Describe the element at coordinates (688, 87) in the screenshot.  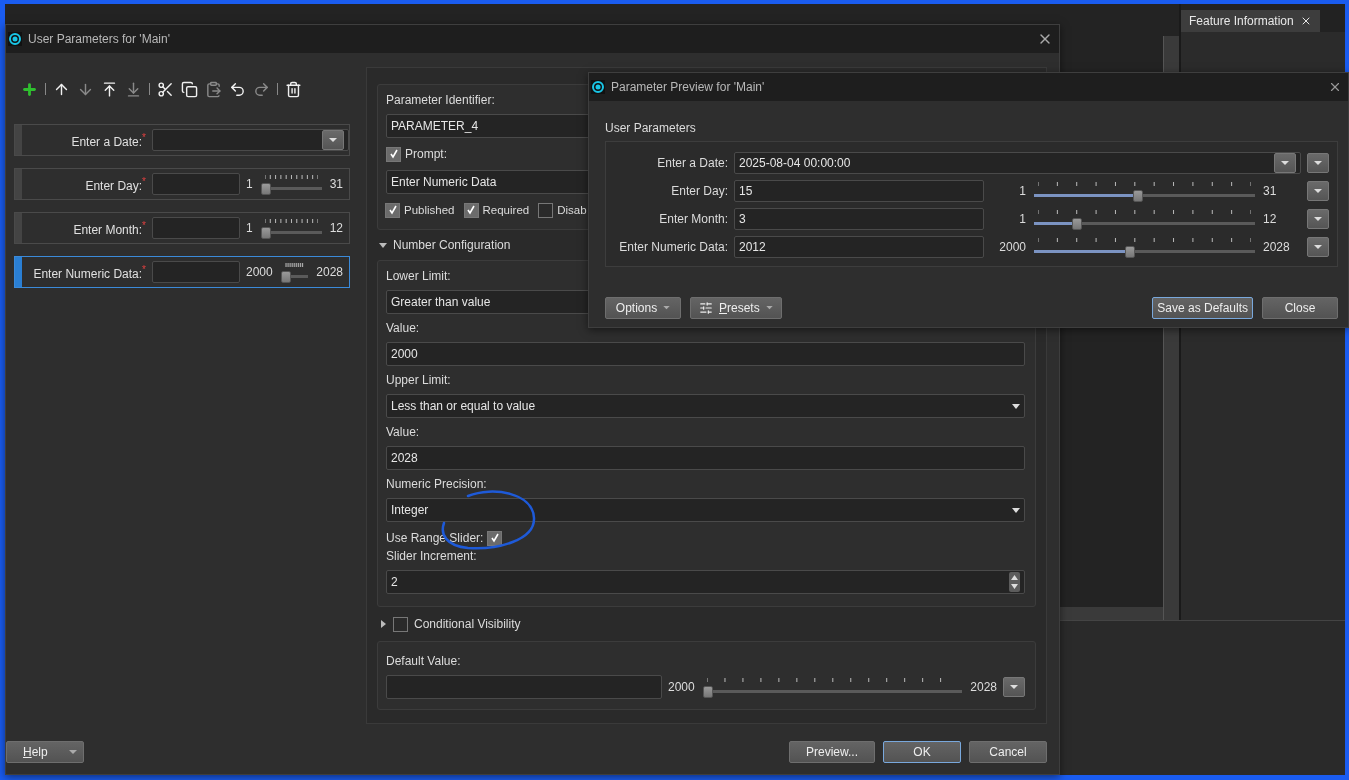
I see `window-title: Parameter Preview for 'Main'` at that location.